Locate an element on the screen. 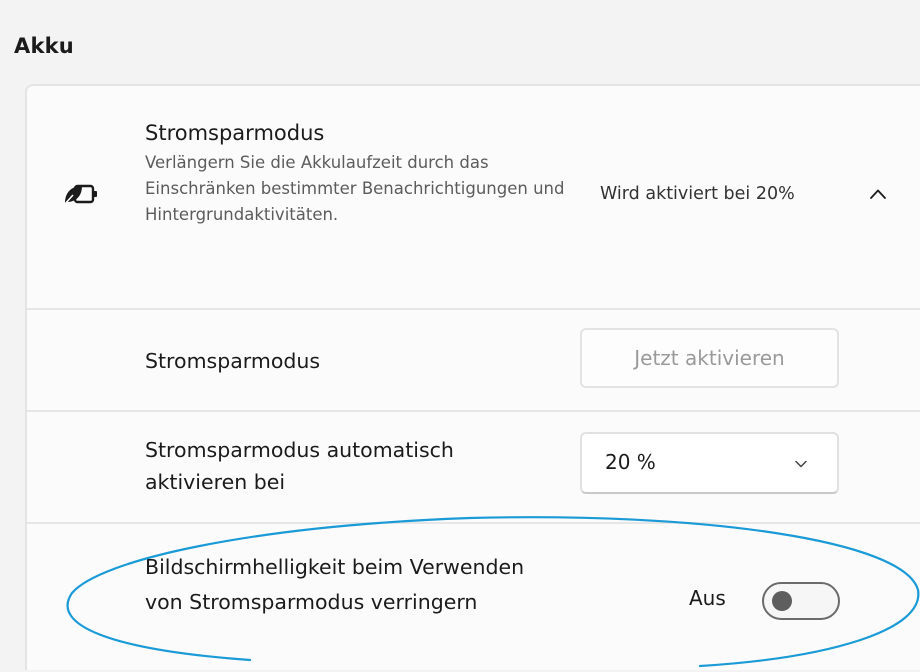  auto-activate-dropdown: 20 % is located at coordinates (709, 463).